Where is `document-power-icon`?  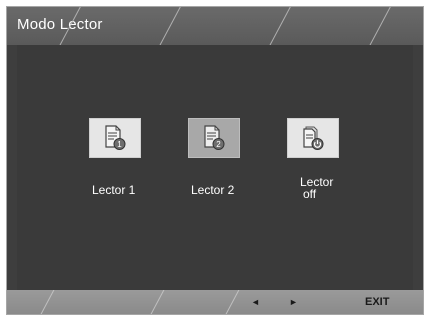 document-power-icon is located at coordinates (313, 138).